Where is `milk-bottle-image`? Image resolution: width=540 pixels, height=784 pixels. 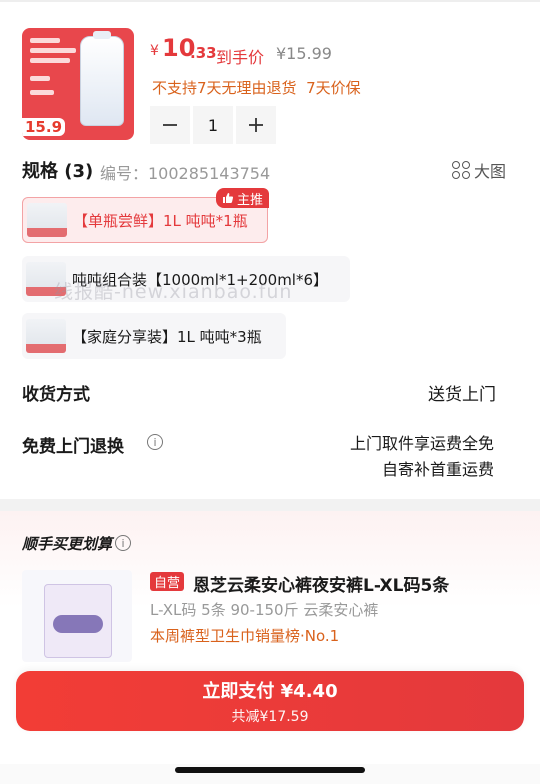 milk-bottle-image is located at coordinates (102, 78).